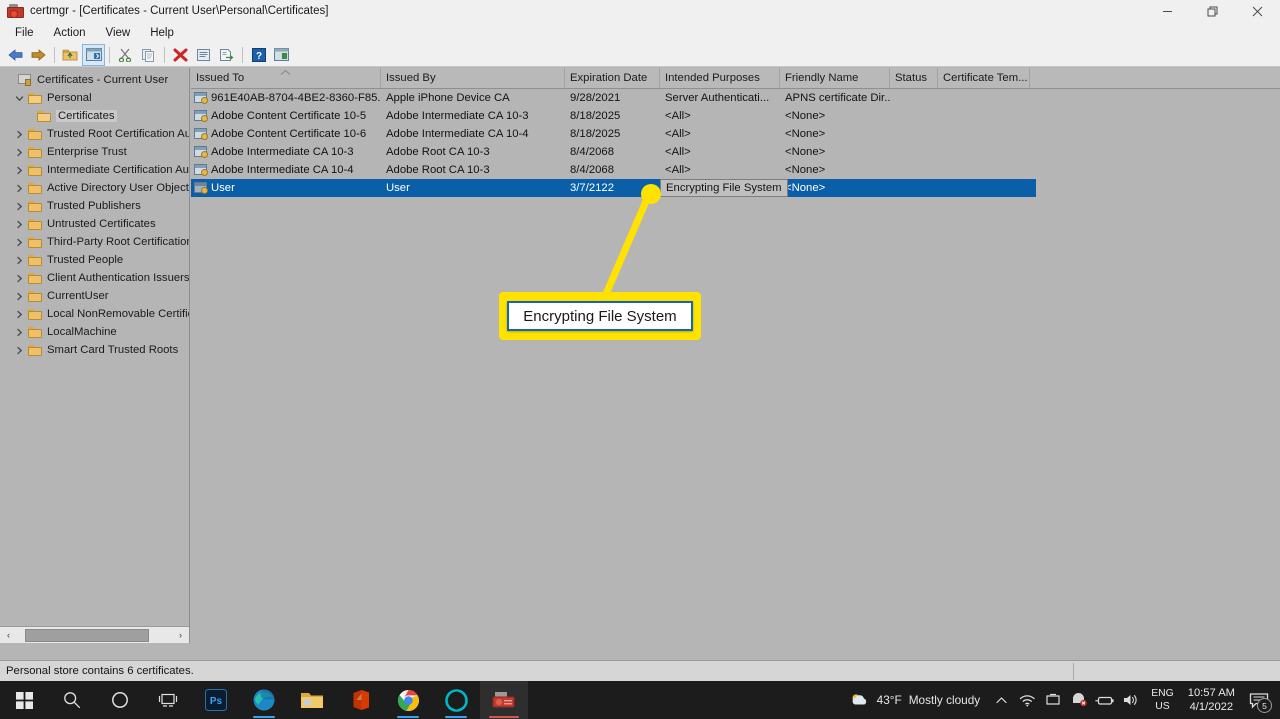 The width and height of the screenshot is (1280, 719). What do you see at coordinates (24, 33) in the screenshot?
I see `menu-file: File` at bounding box center [24, 33].